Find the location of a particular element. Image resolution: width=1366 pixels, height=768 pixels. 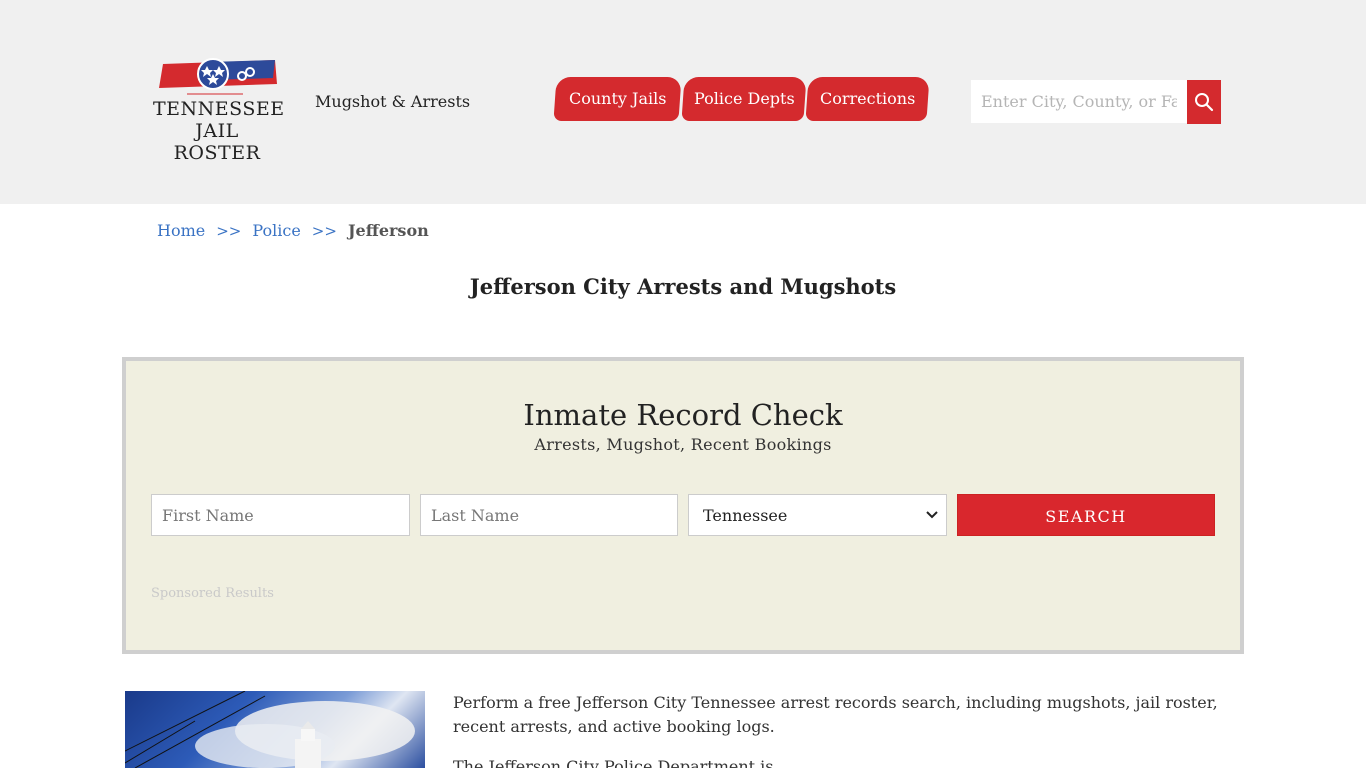

logo-text-line1: TENNESSEE is located at coordinates (219, 109).